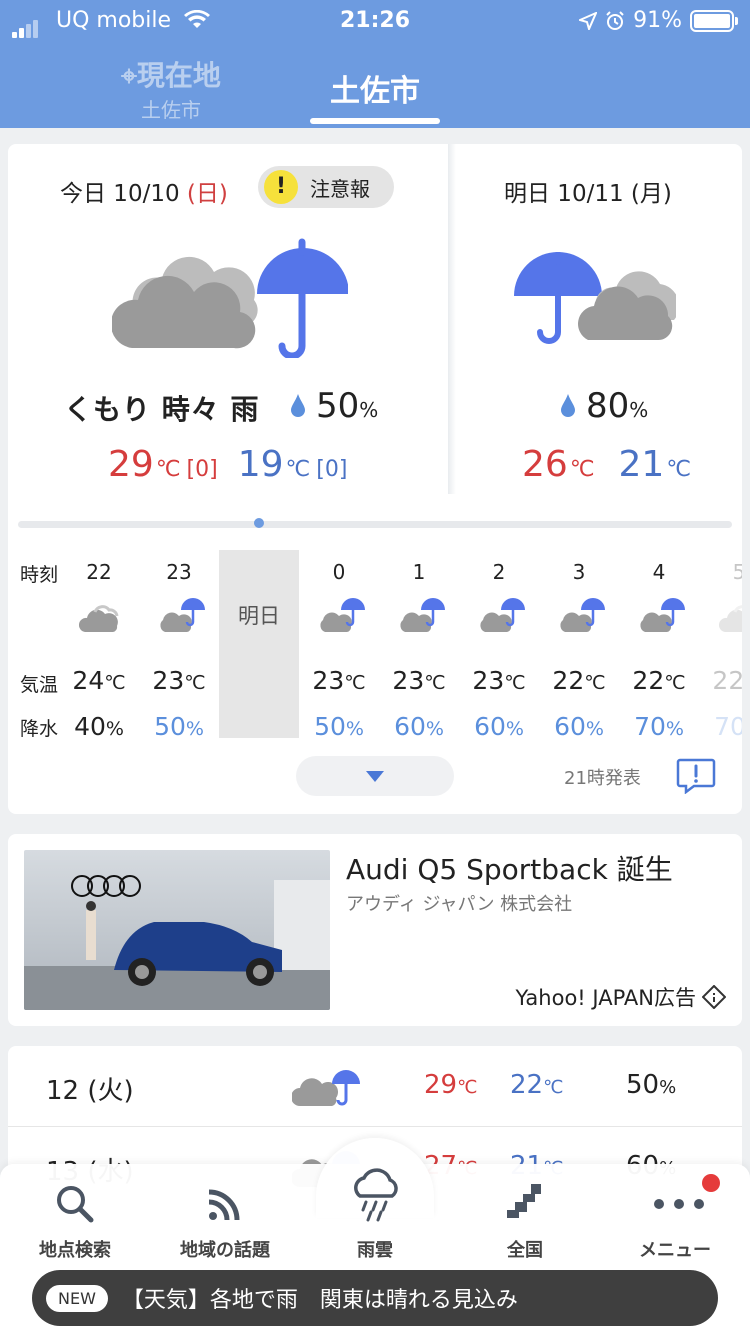  What do you see at coordinates (332, 469) in the screenshot?
I see `today-low-diff: [0]` at bounding box center [332, 469].